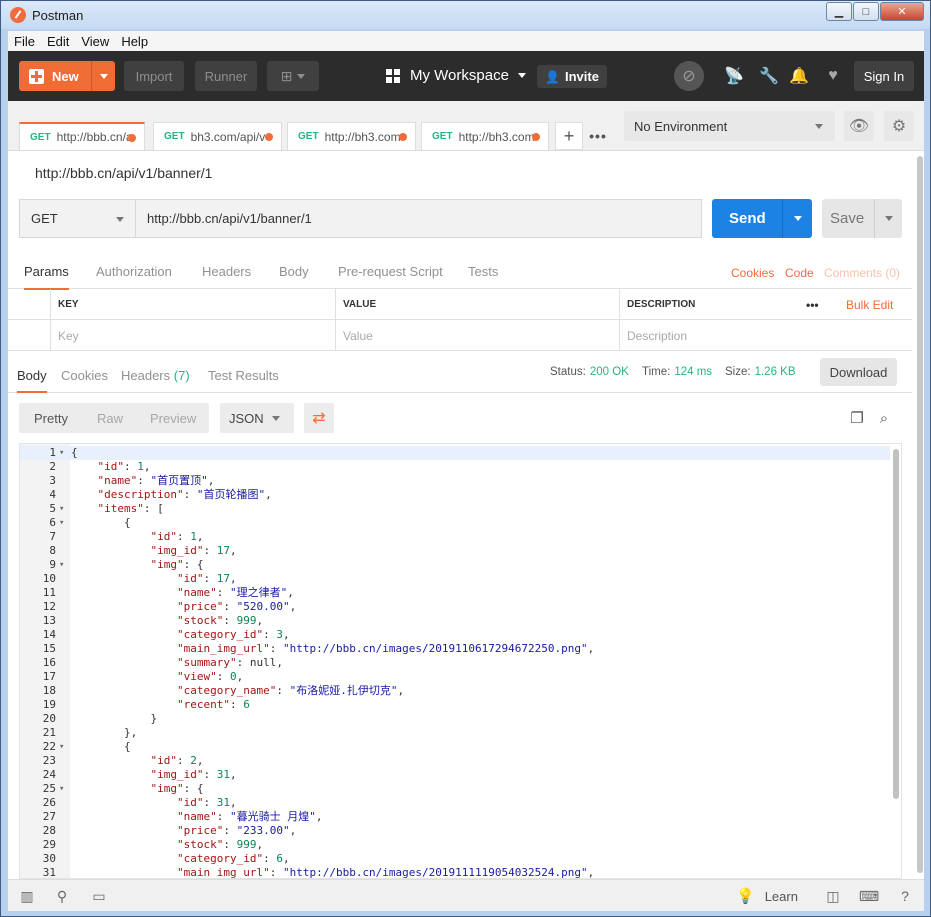 The width and height of the screenshot is (931, 917). What do you see at coordinates (243, 375) in the screenshot?
I see `response-tab-test-results: Test Results` at bounding box center [243, 375].